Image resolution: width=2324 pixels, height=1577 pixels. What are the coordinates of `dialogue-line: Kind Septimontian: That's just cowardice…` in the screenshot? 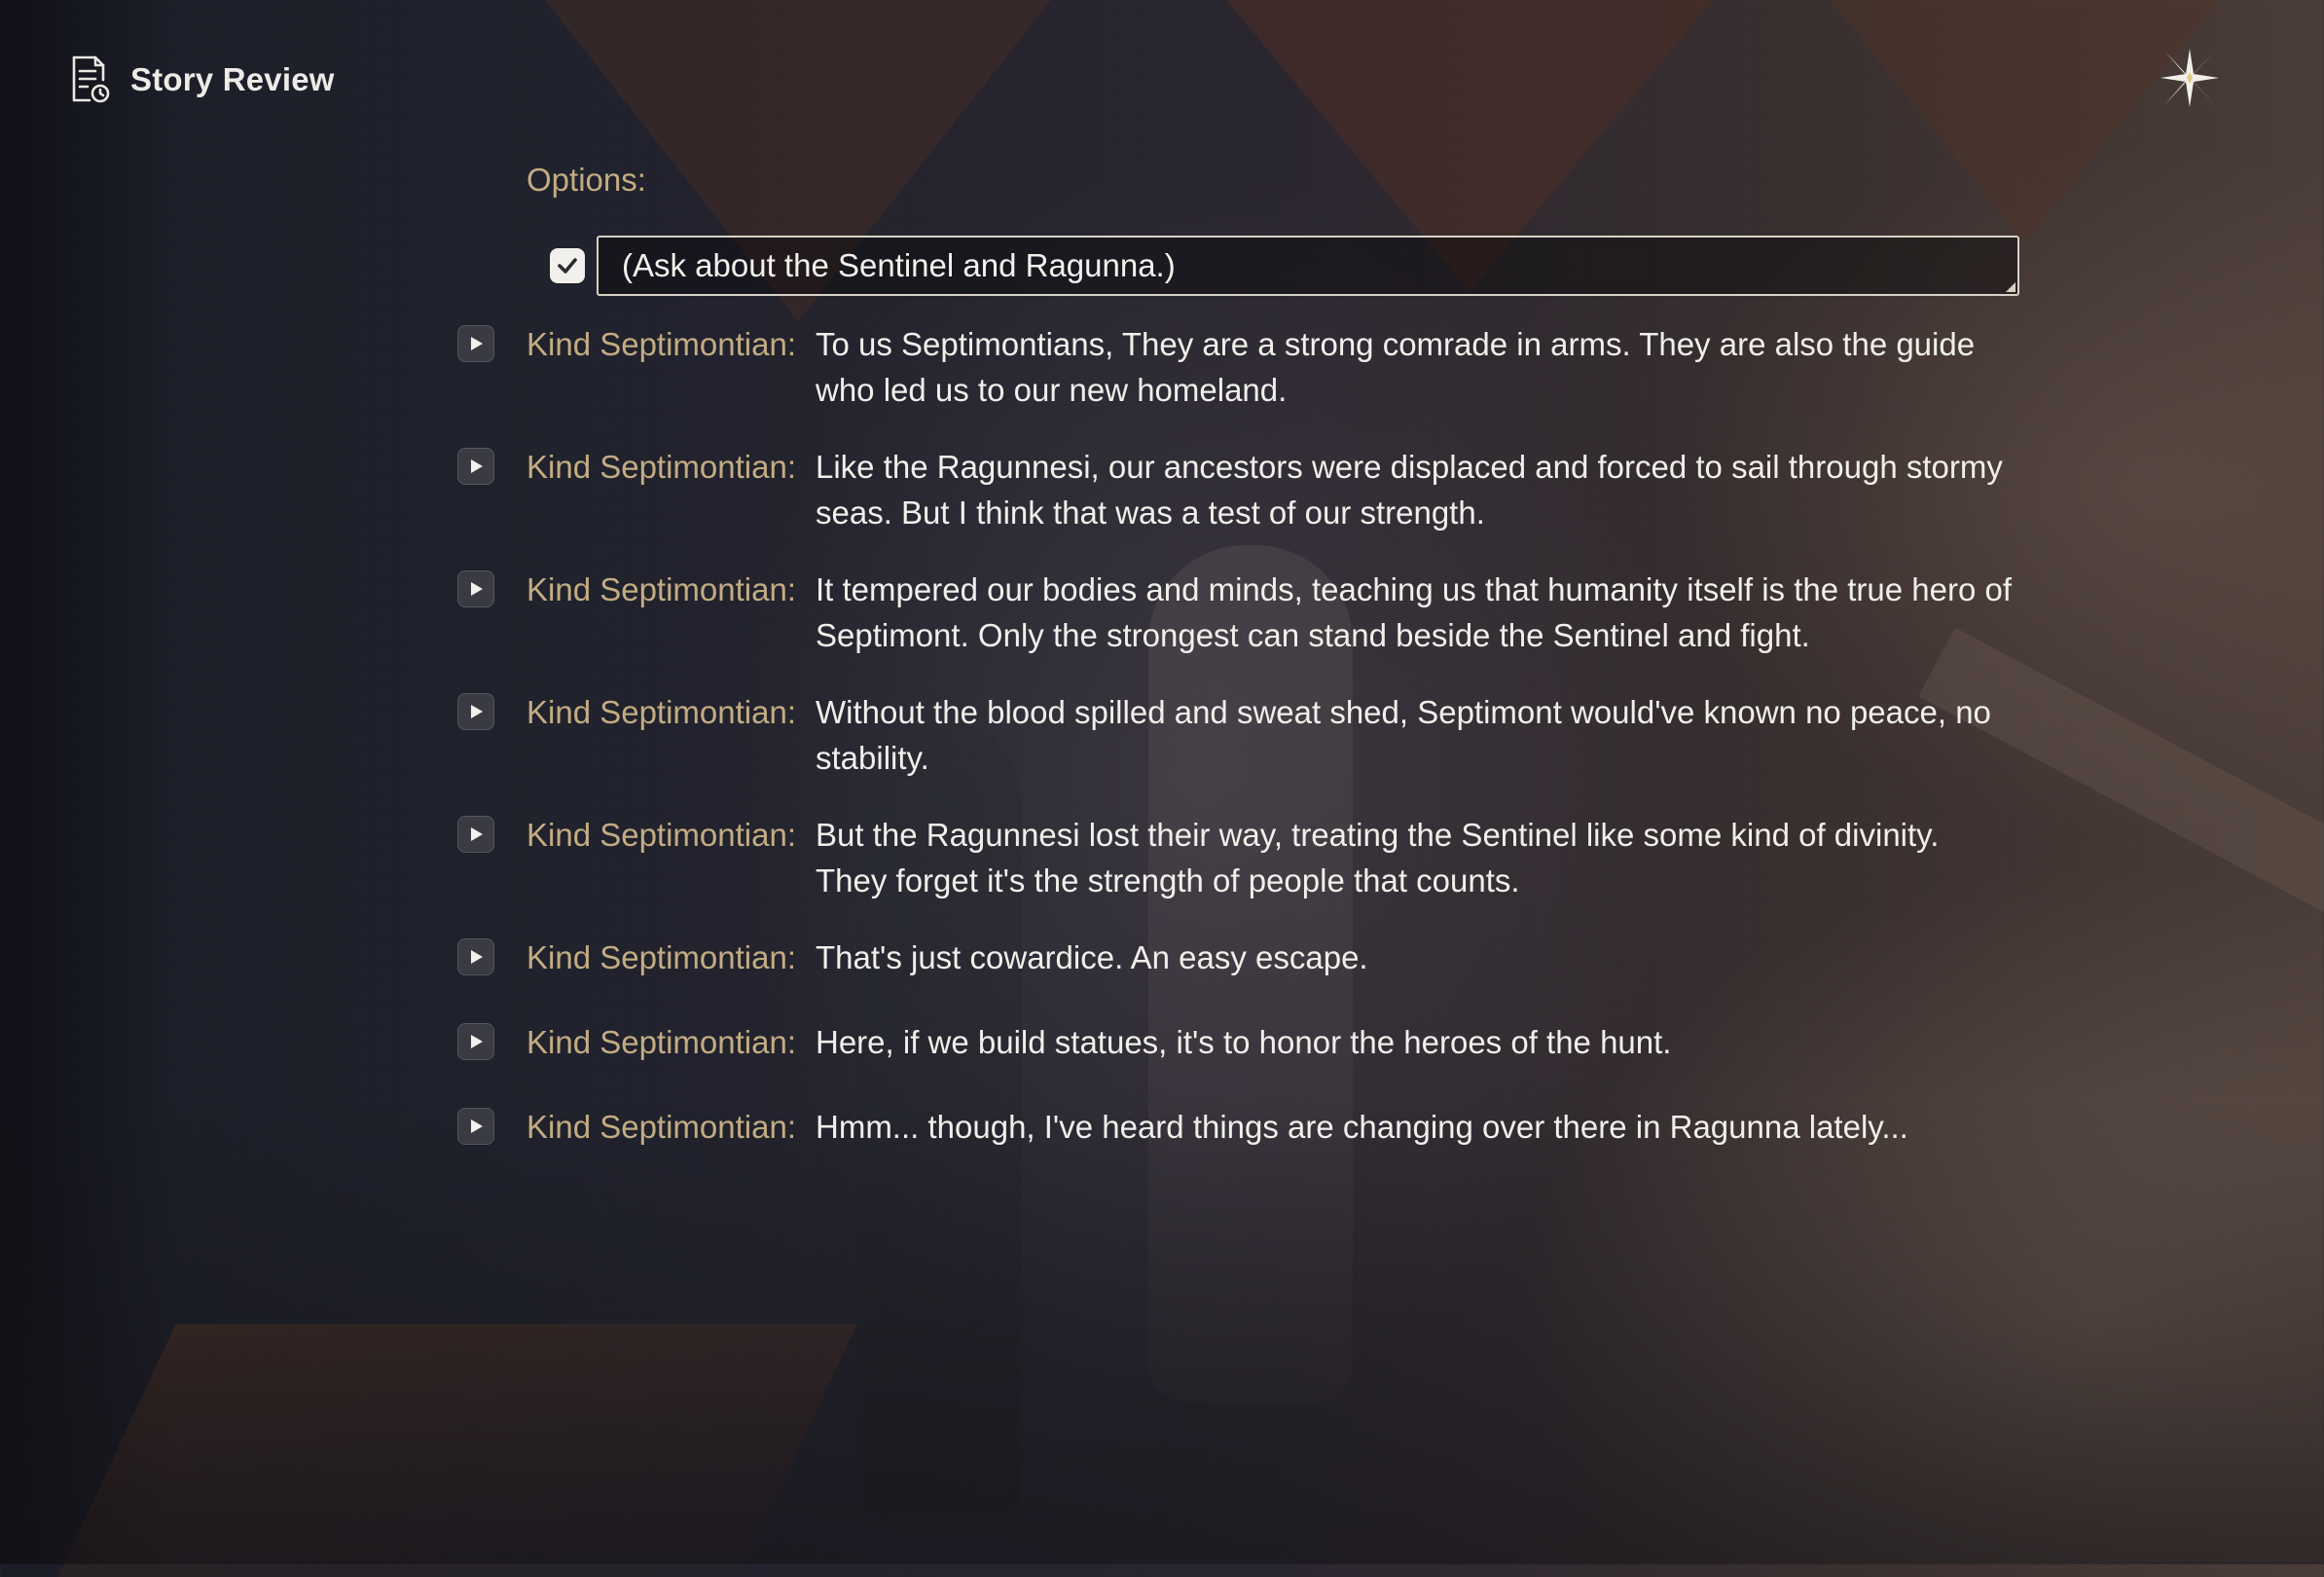 It's located at (1245, 957).